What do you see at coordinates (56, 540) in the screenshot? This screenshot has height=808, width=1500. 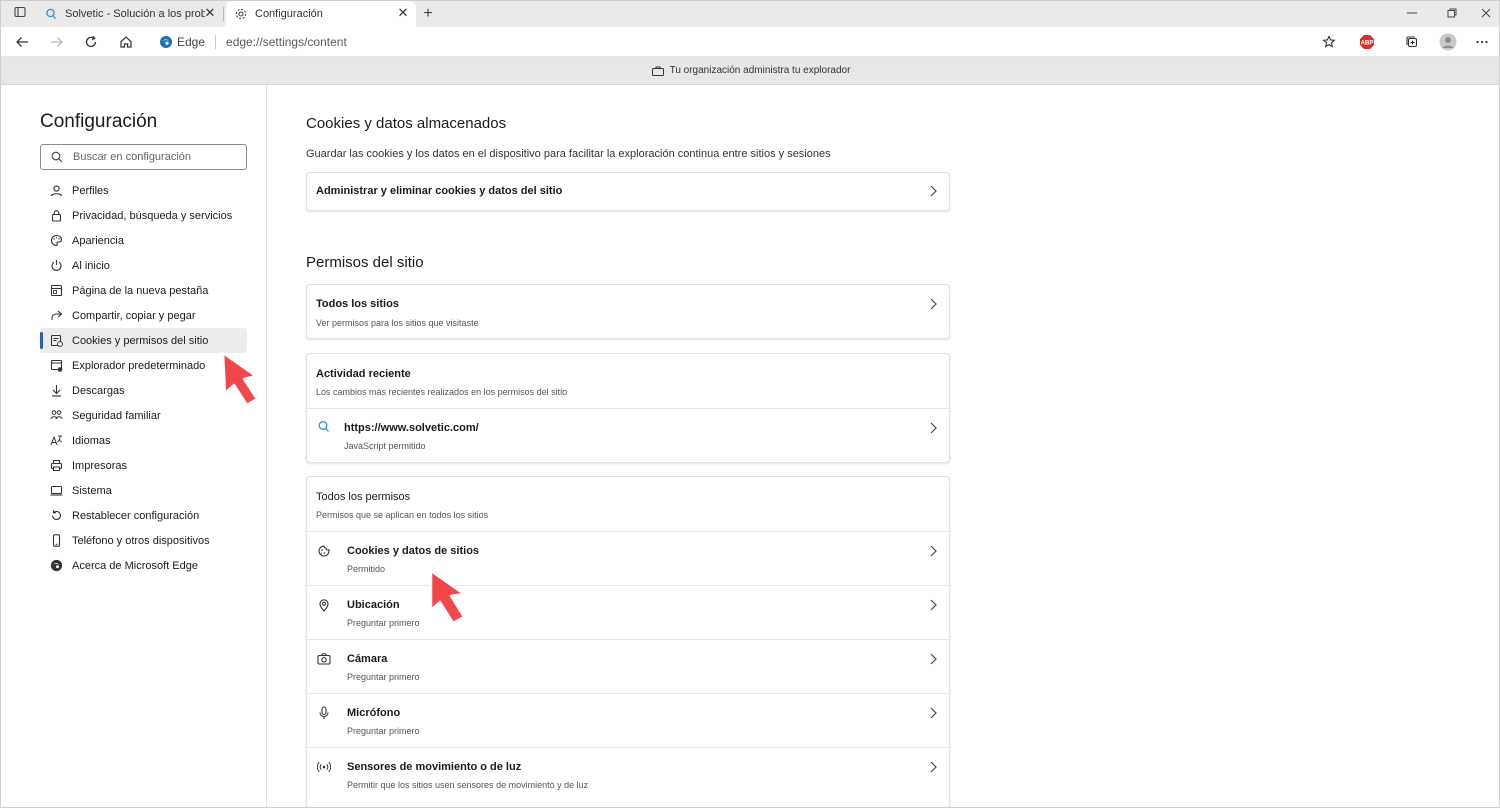 I see `phone-icon` at bounding box center [56, 540].